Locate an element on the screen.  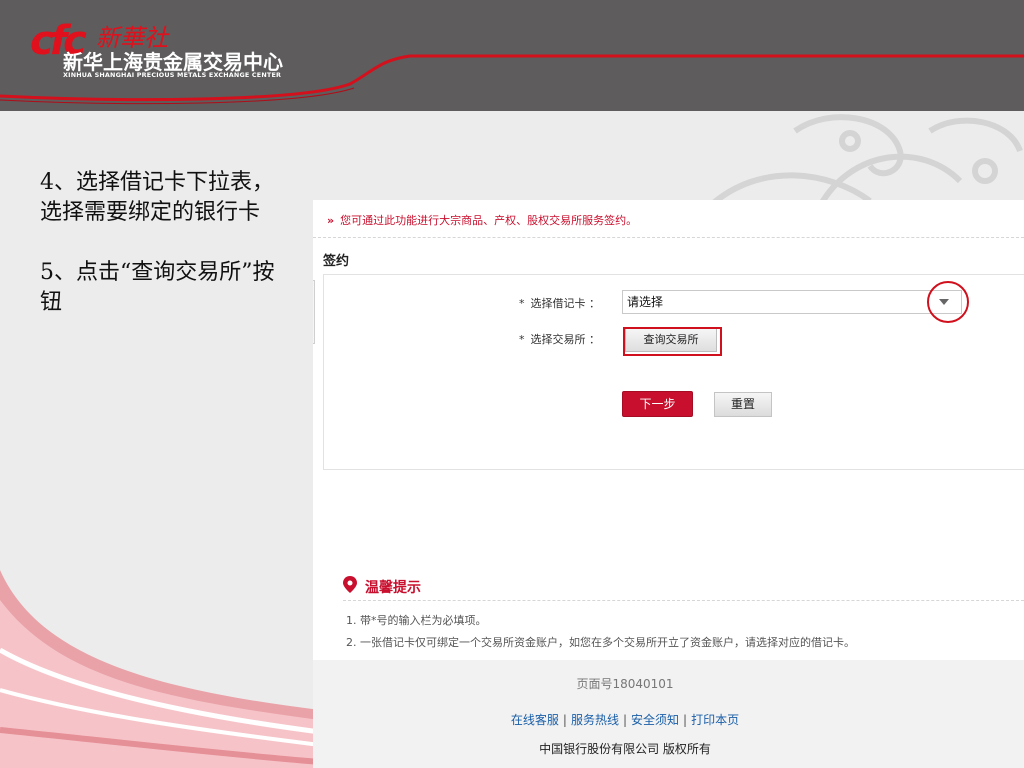
notice-bar: » 您可通过此功能进行大宗商品、产权、股权交易所服务签约。 is located at coordinates (668, 224).